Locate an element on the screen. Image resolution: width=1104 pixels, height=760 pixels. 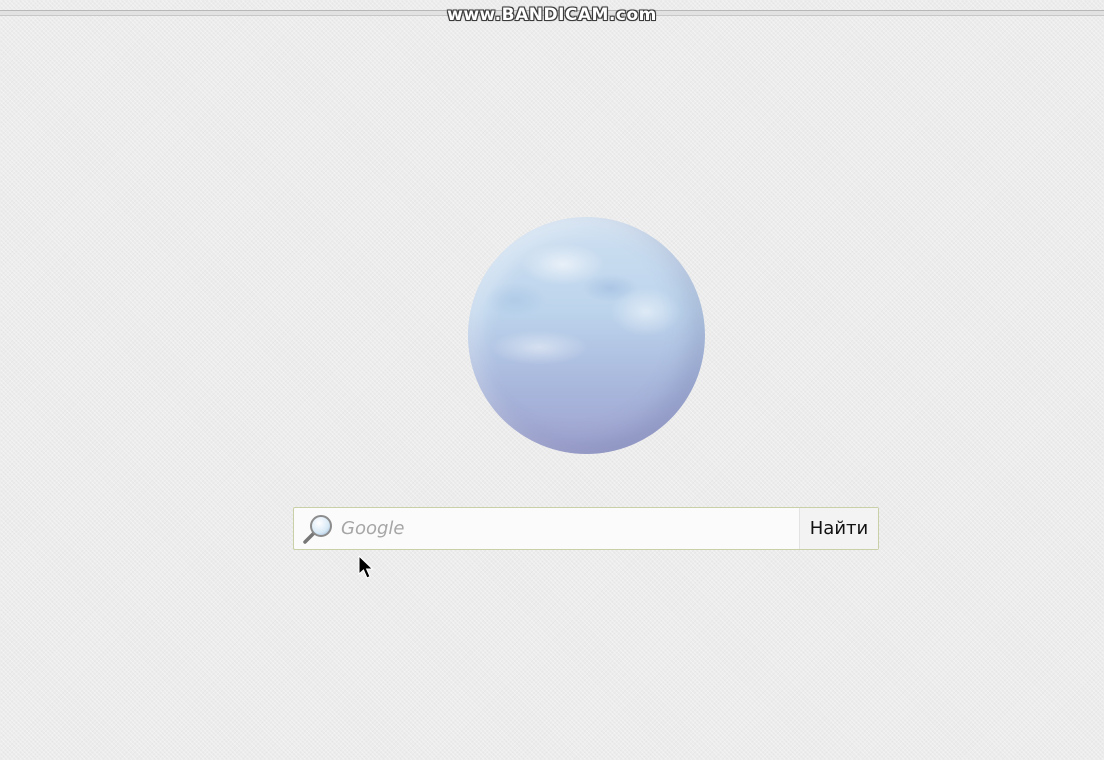
magnifier-icon is located at coordinates (317, 529).